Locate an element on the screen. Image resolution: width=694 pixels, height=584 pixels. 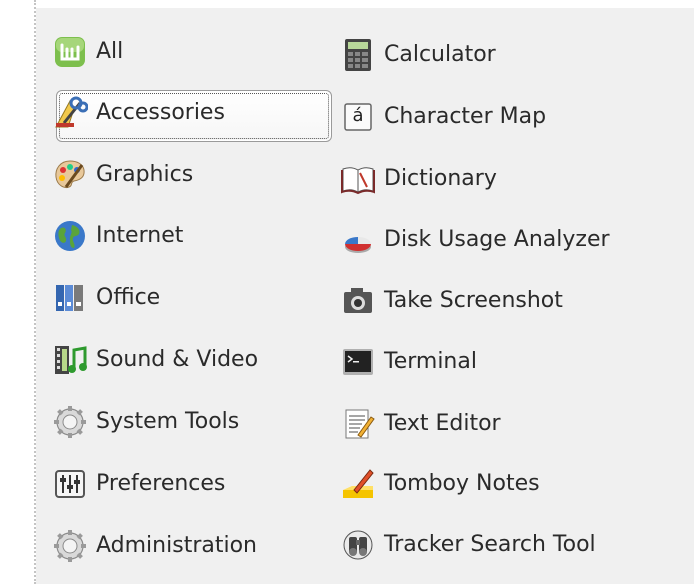
app-calculator: Calculator is located at coordinates (510, 55).